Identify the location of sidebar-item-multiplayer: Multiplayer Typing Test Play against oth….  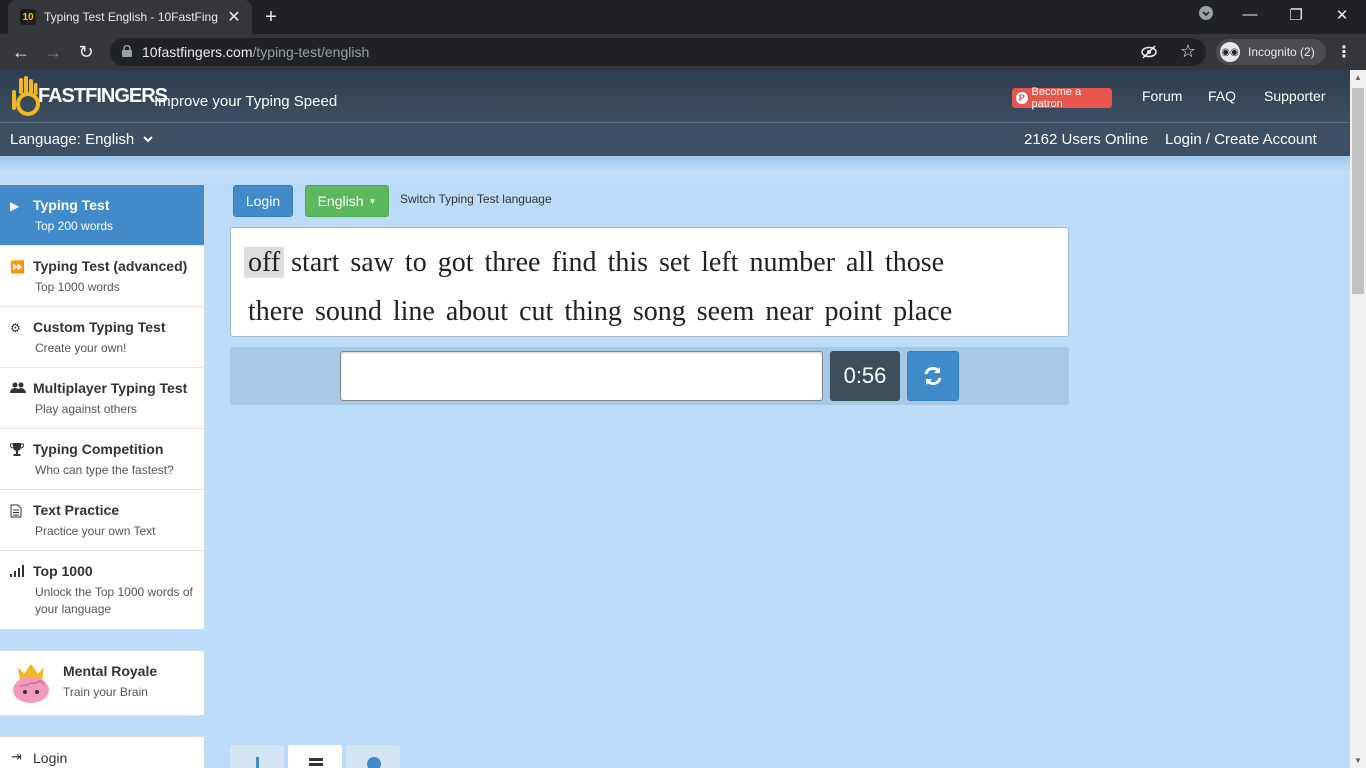
(102, 398).